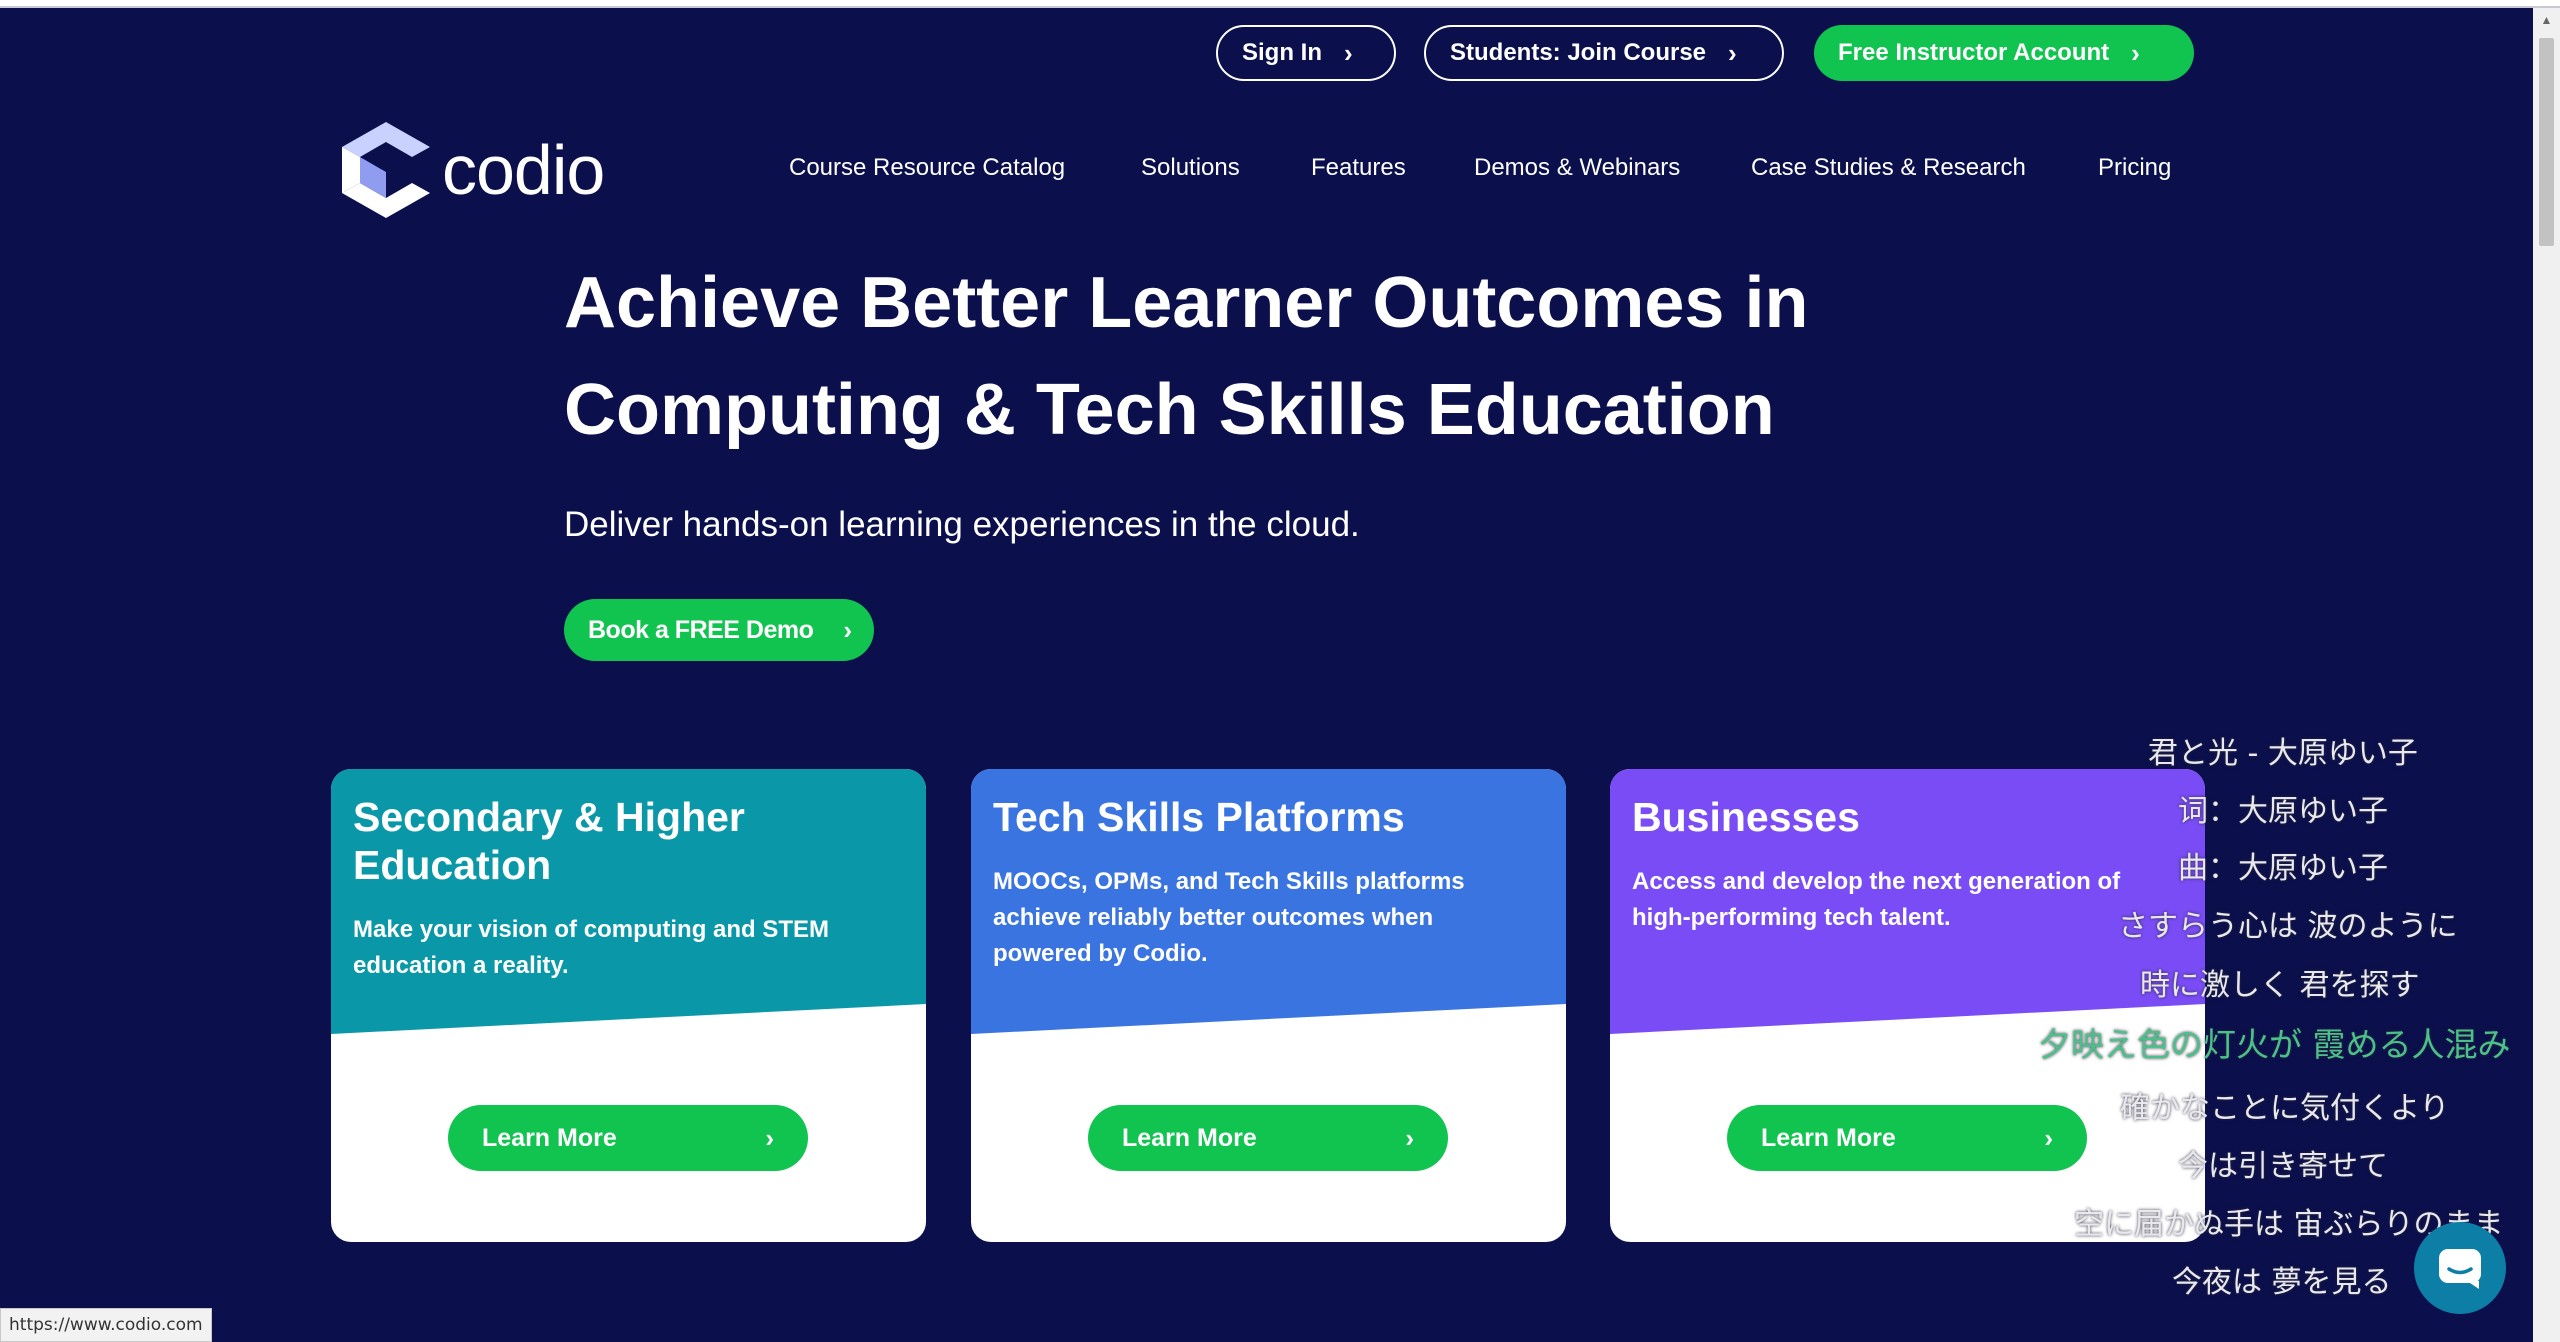 Image resolution: width=2560 pixels, height=1342 pixels. What do you see at coordinates (106, 1325) in the screenshot?
I see `status-bar-url: https://www.codio.com` at bounding box center [106, 1325].